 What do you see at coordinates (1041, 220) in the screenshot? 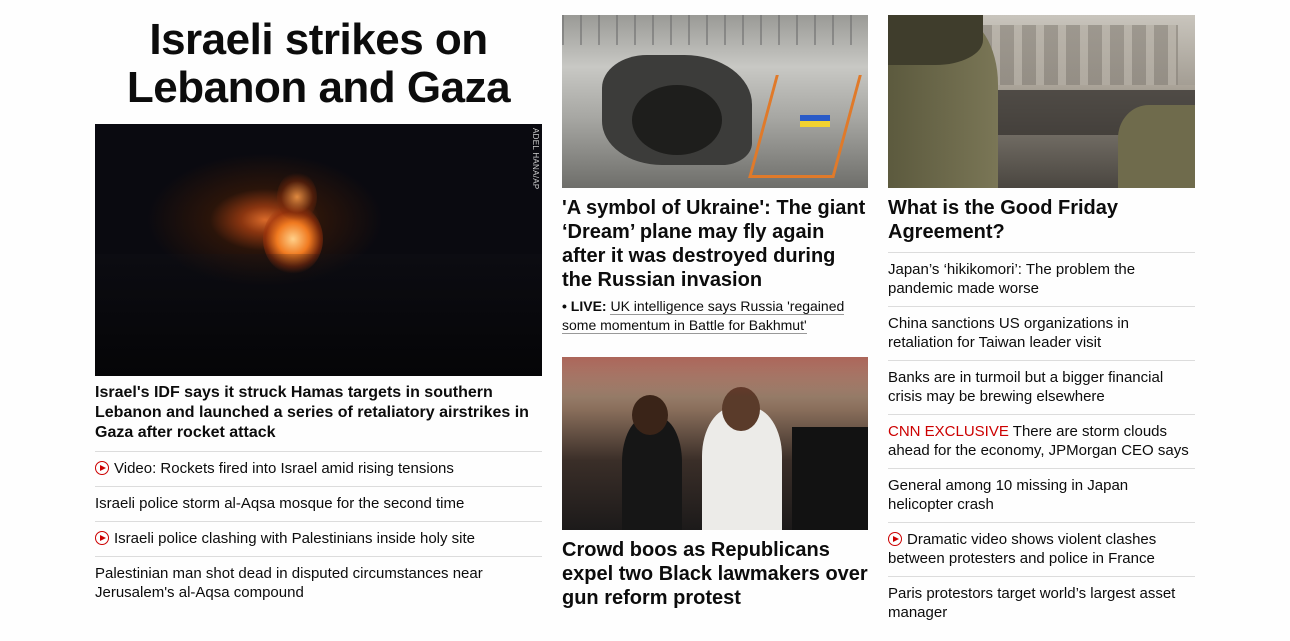
I see `good-friday-headline: What is the Good Friday Agreement?` at bounding box center [1041, 220].